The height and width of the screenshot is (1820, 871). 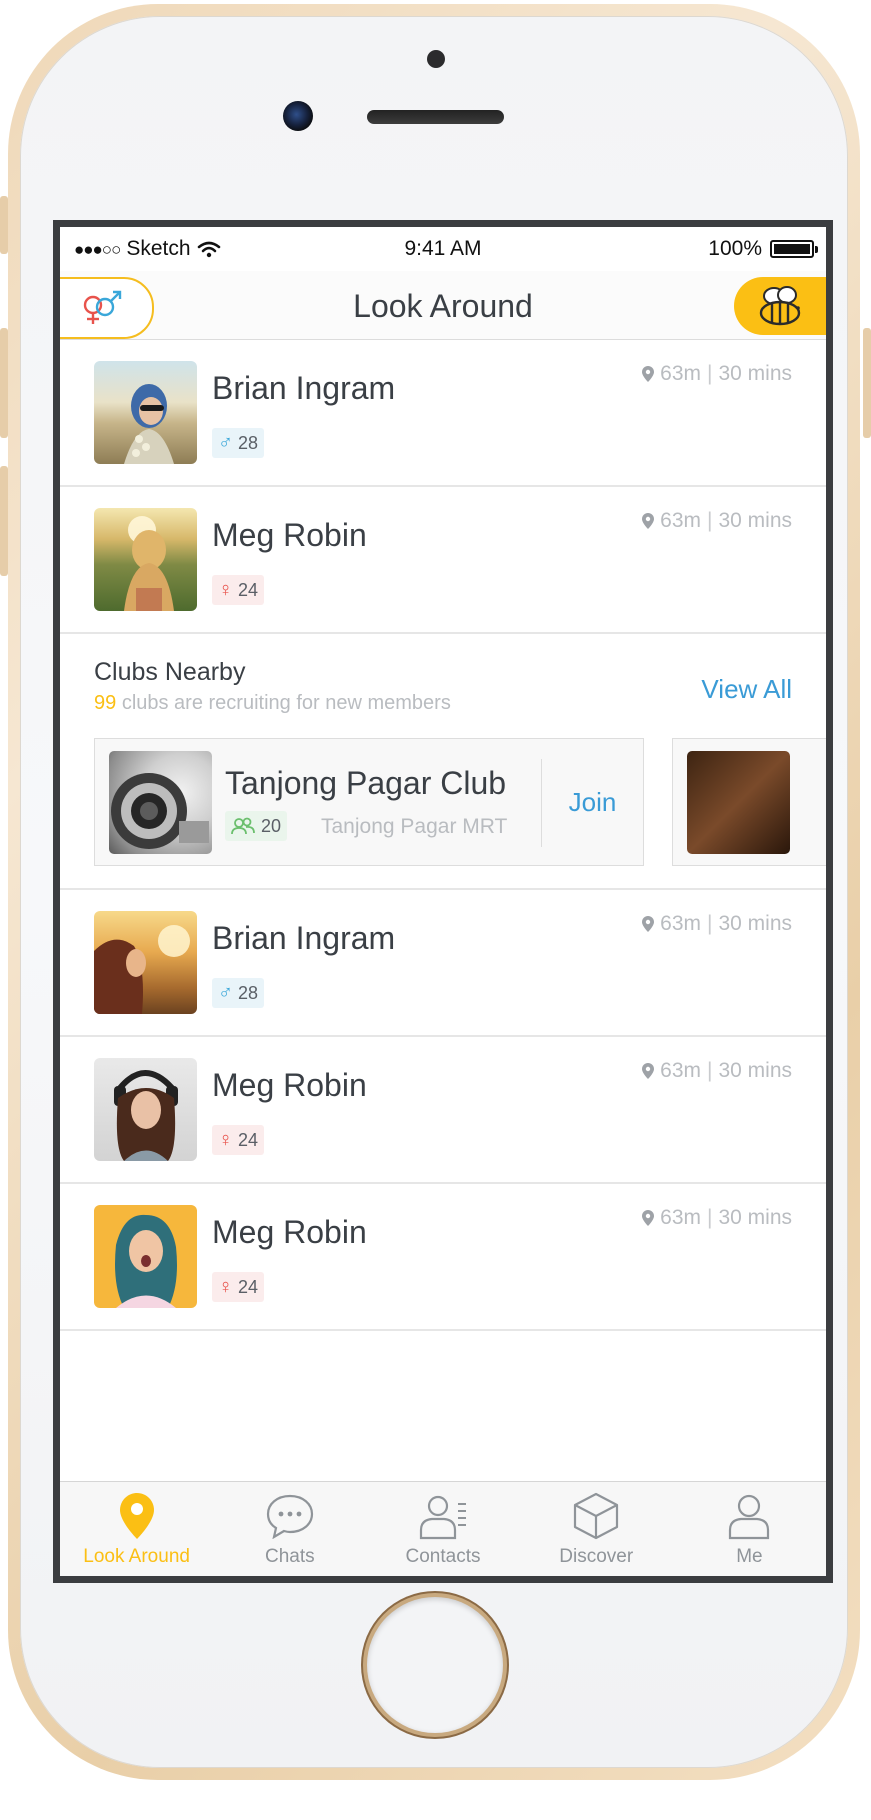 What do you see at coordinates (735, 248) in the screenshot?
I see `battery-percent: 100%` at bounding box center [735, 248].